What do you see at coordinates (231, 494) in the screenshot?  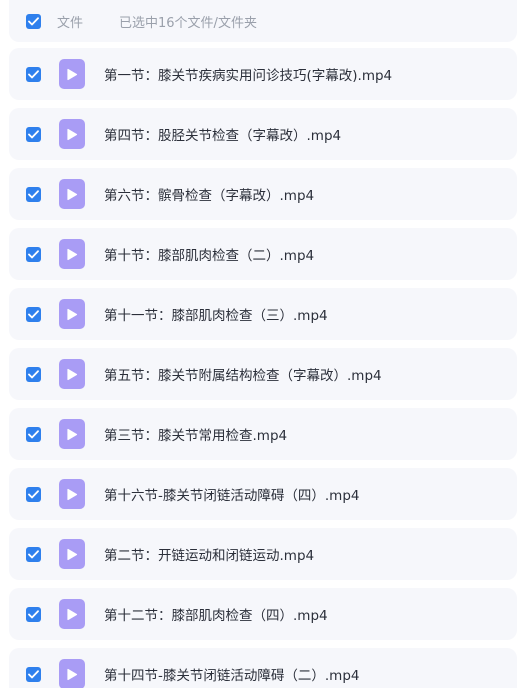 I see `file-name: 第十六节-膝关节闭链活动障碍（四）.mp4` at bounding box center [231, 494].